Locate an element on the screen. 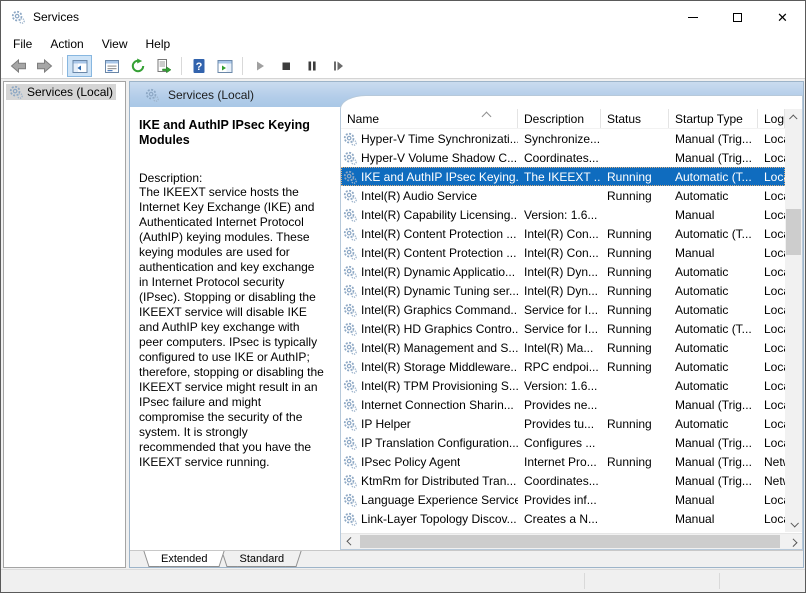  show-console-tree-button is located at coordinates (79, 66).